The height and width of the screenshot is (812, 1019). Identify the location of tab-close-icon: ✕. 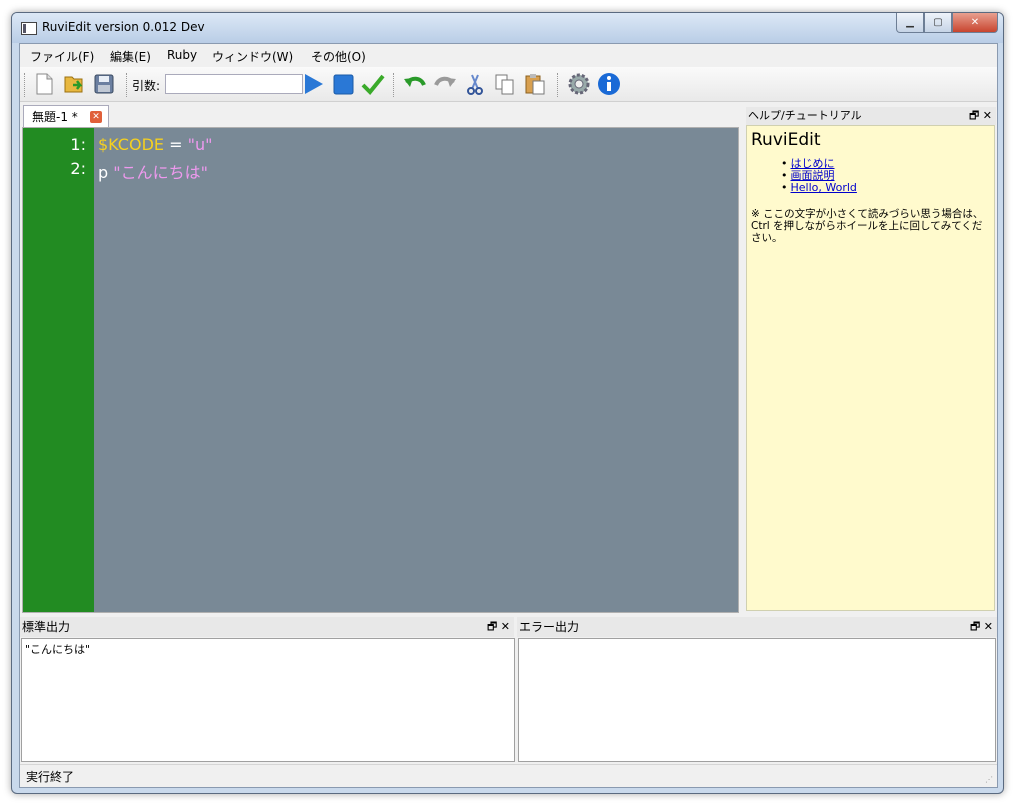
(96, 117).